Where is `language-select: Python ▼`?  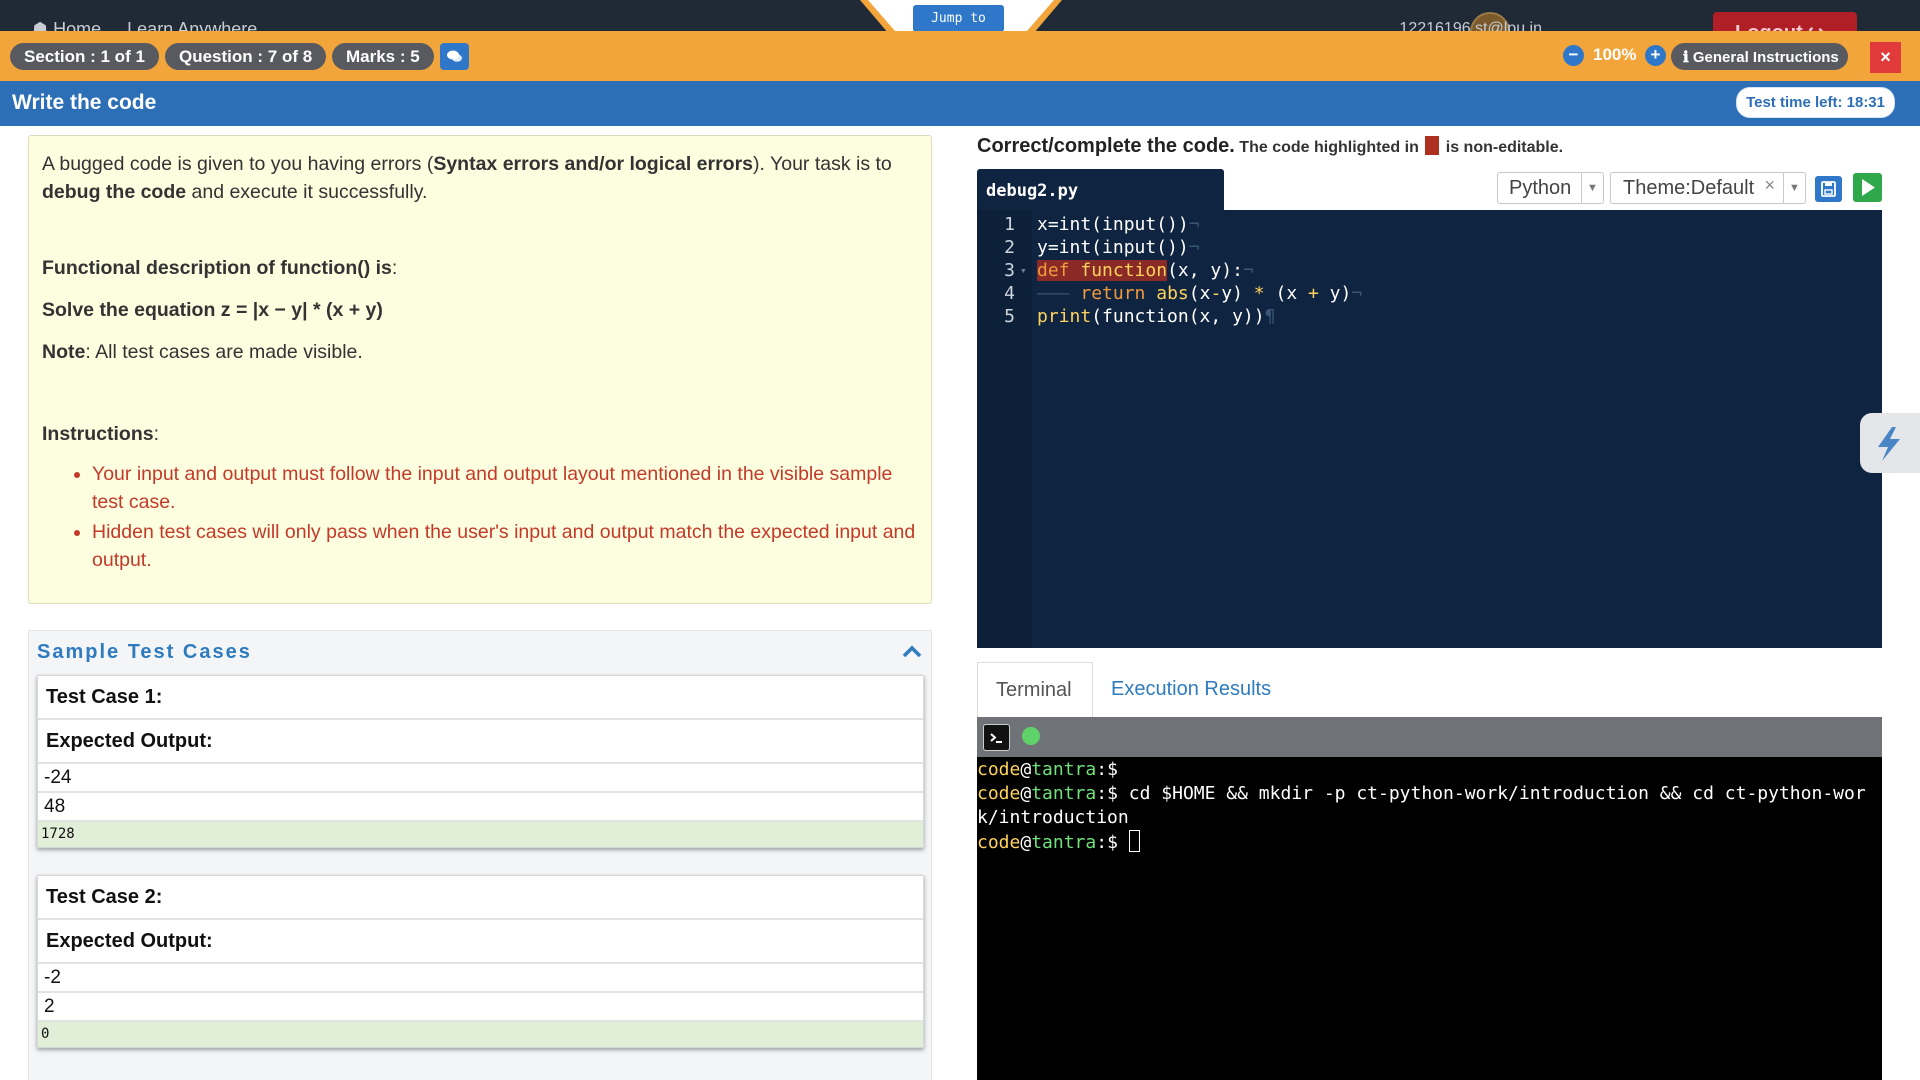 language-select: Python ▼ is located at coordinates (1550, 188).